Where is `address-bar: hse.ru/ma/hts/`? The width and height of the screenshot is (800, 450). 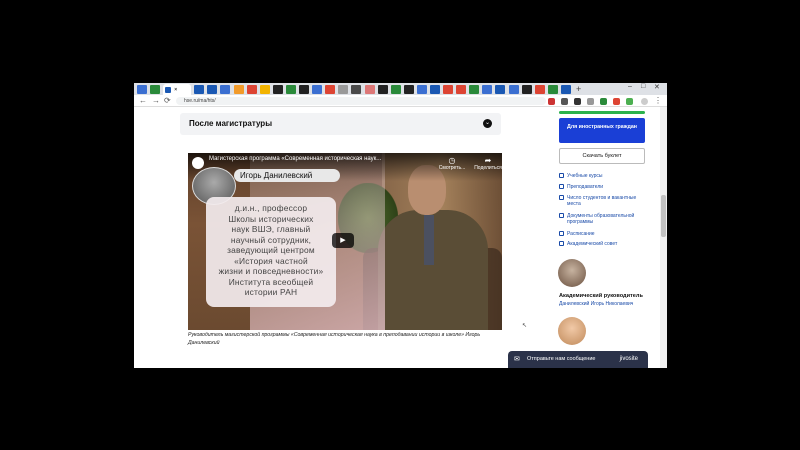 address-bar: hse.ru/ma/hts/ is located at coordinates (361, 101).